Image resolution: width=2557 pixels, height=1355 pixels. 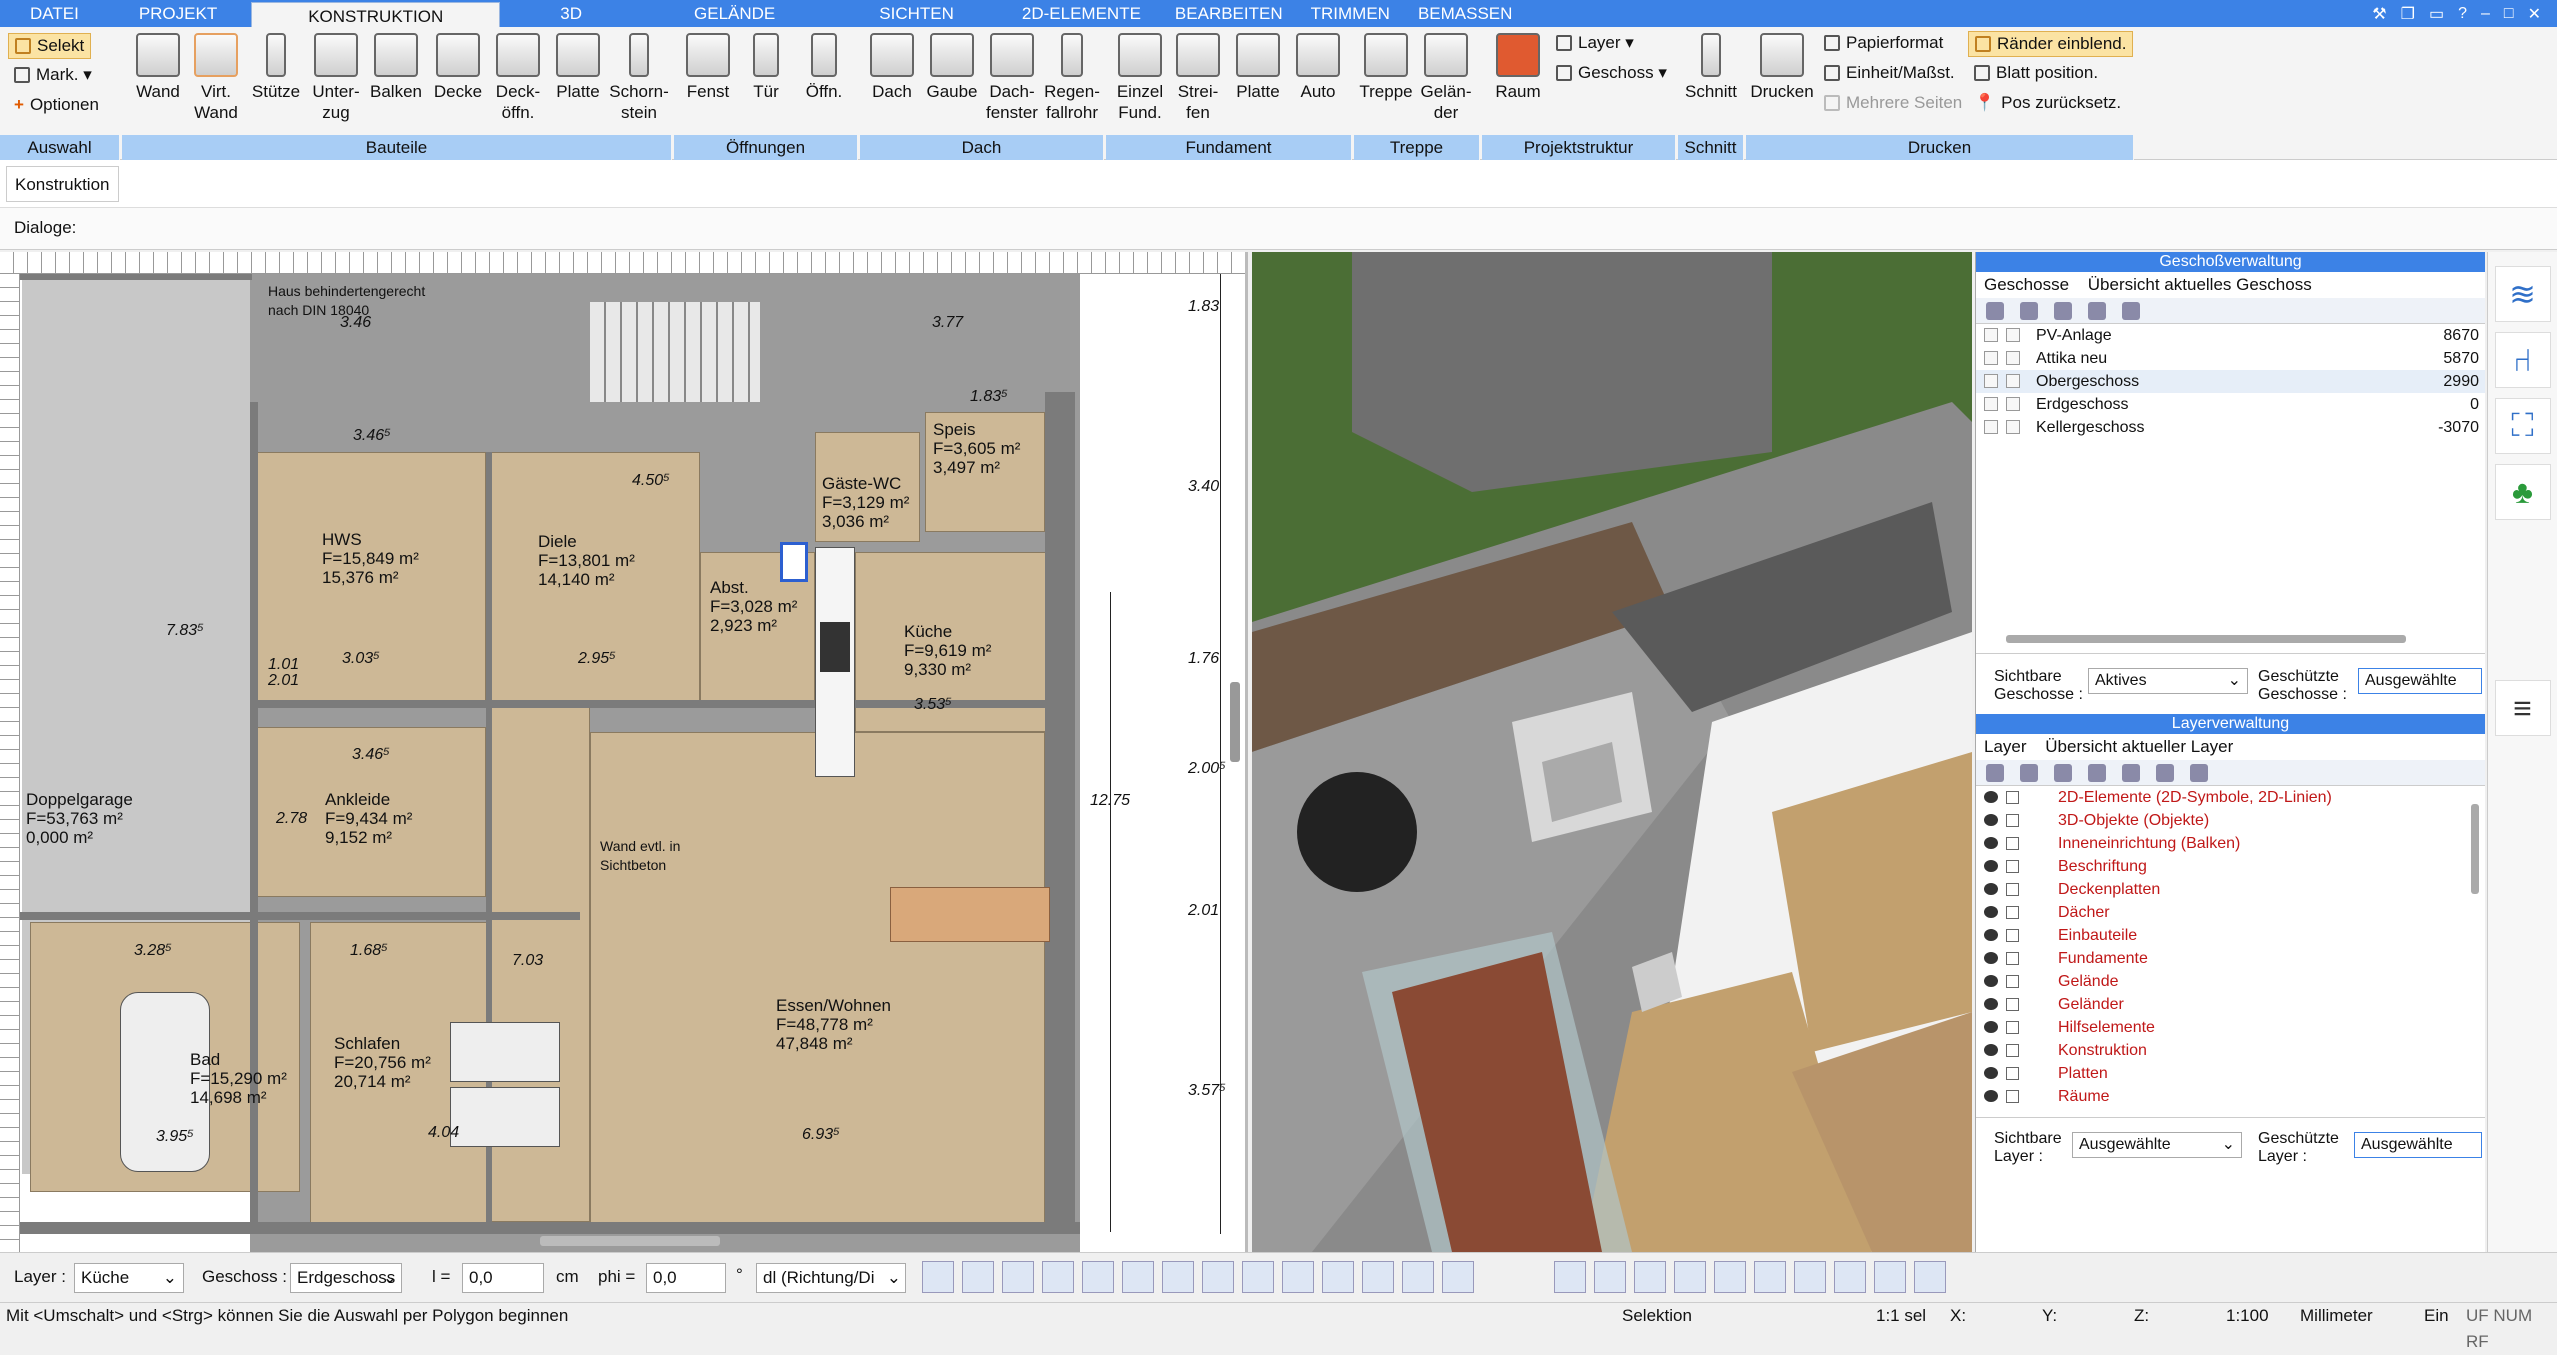 What do you see at coordinates (2485, 14) in the screenshot?
I see `minimize-icon: –` at bounding box center [2485, 14].